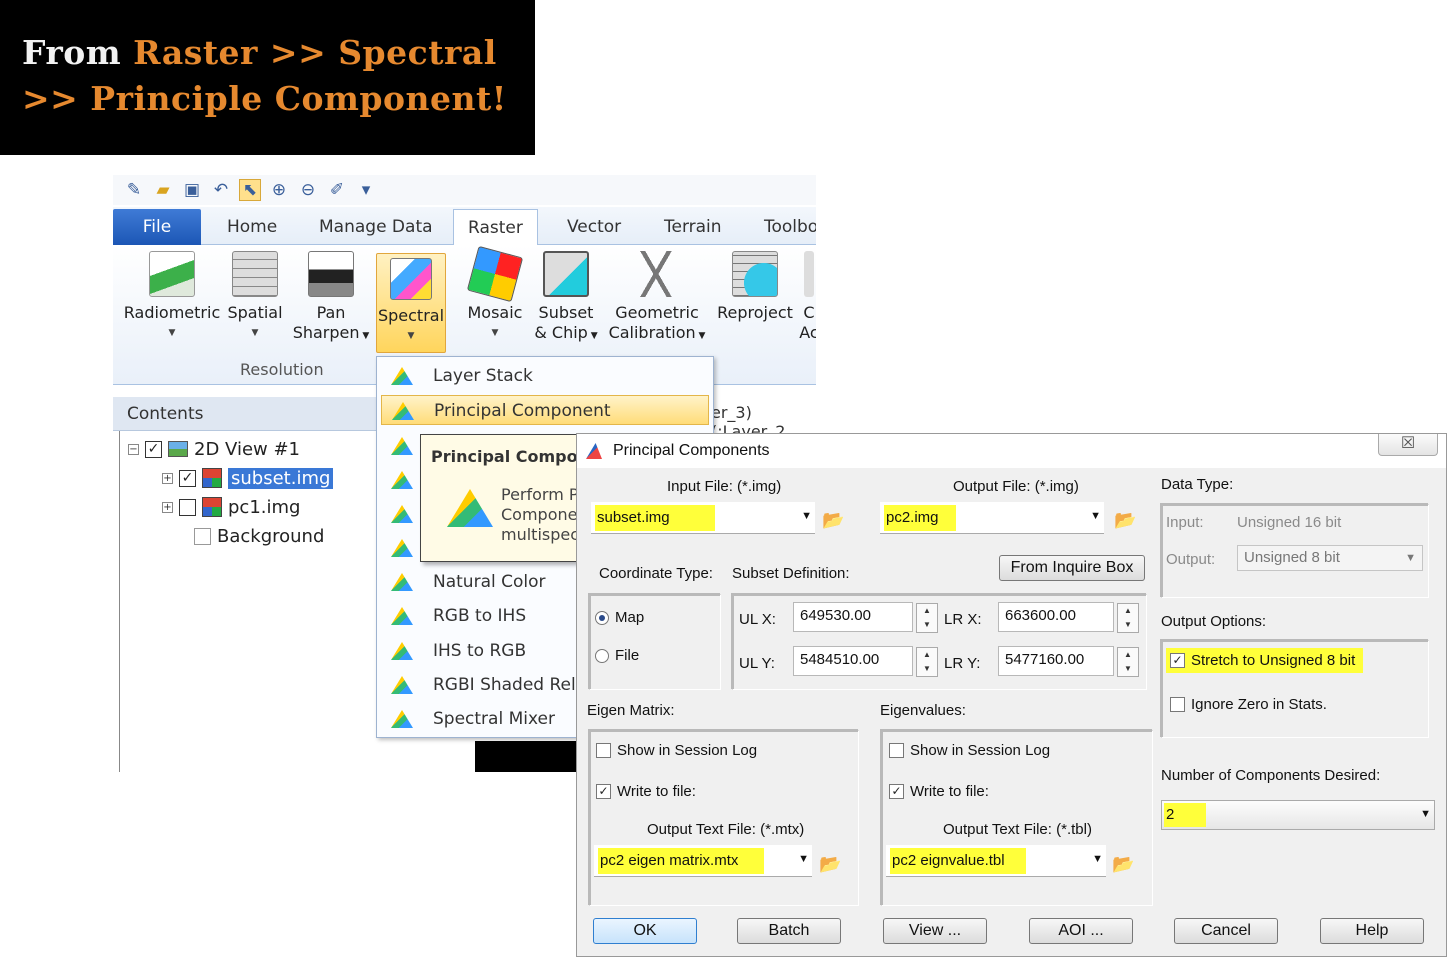  I want to click on tab-toolbox: Toolbo, so click(790, 227).